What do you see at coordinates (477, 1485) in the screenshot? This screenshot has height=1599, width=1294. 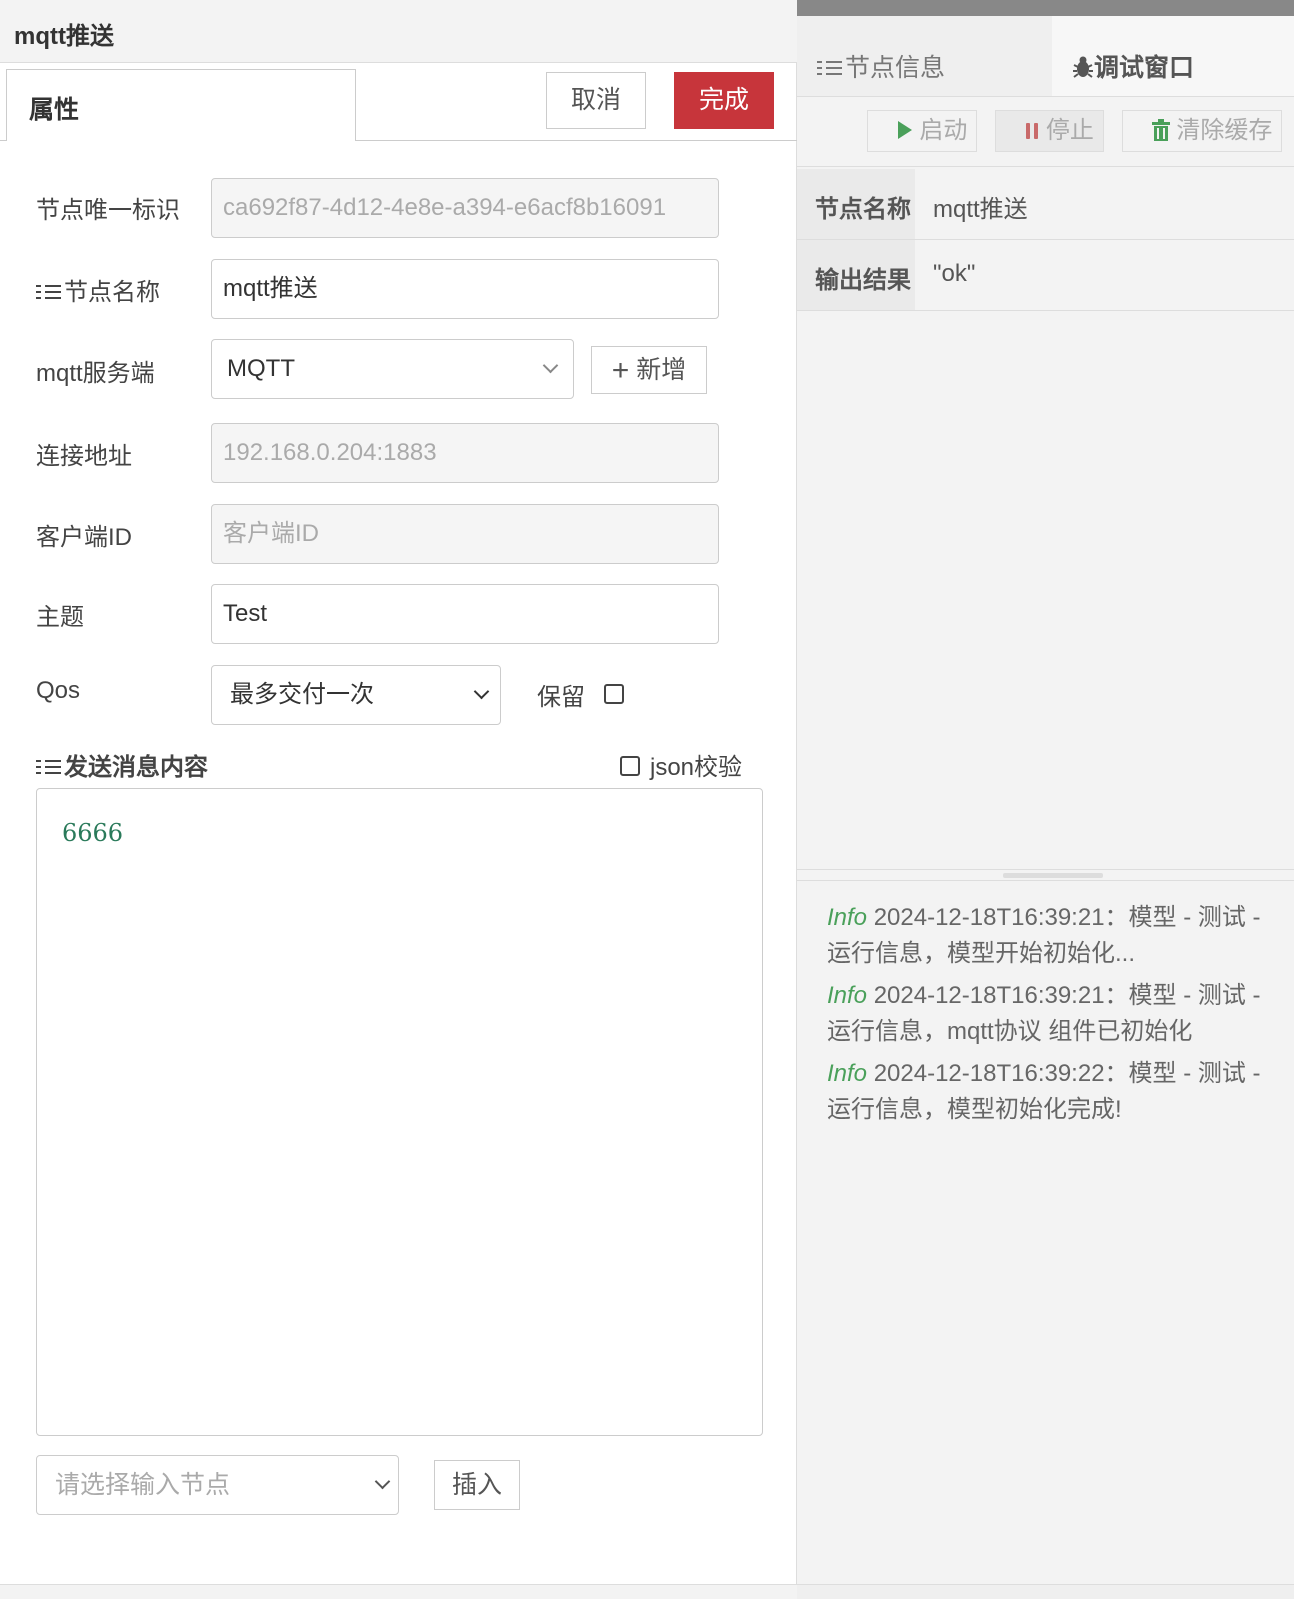 I see `insert-button: 插入` at bounding box center [477, 1485].